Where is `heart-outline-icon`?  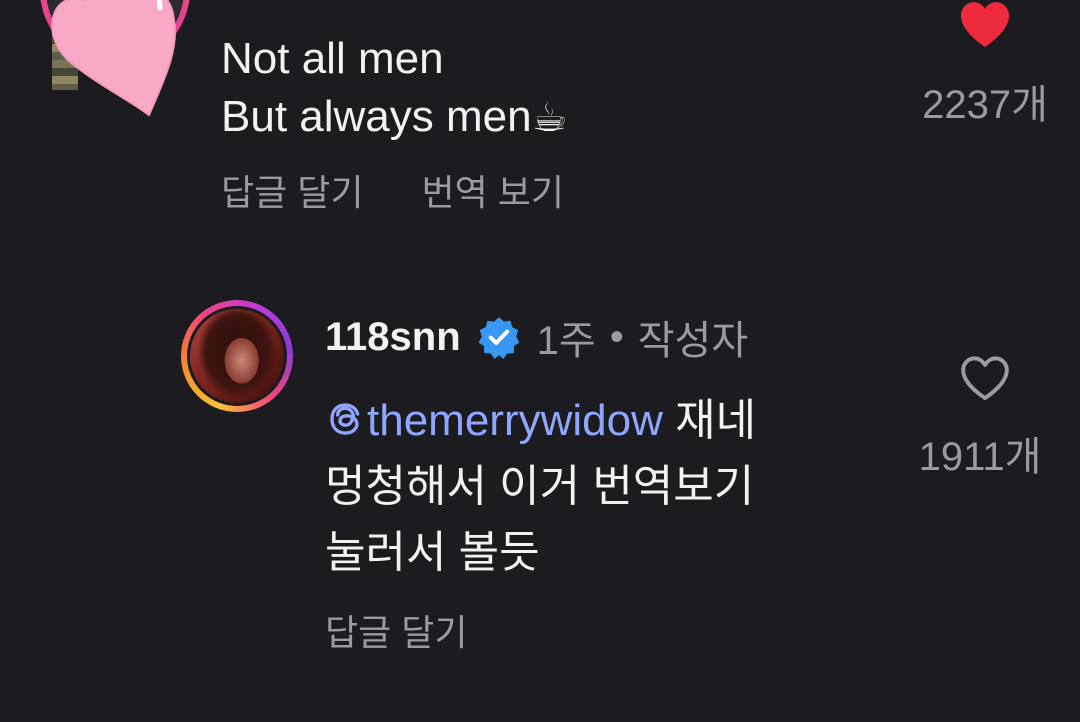 heart-outline-icon is located at coordinates (985, 378).